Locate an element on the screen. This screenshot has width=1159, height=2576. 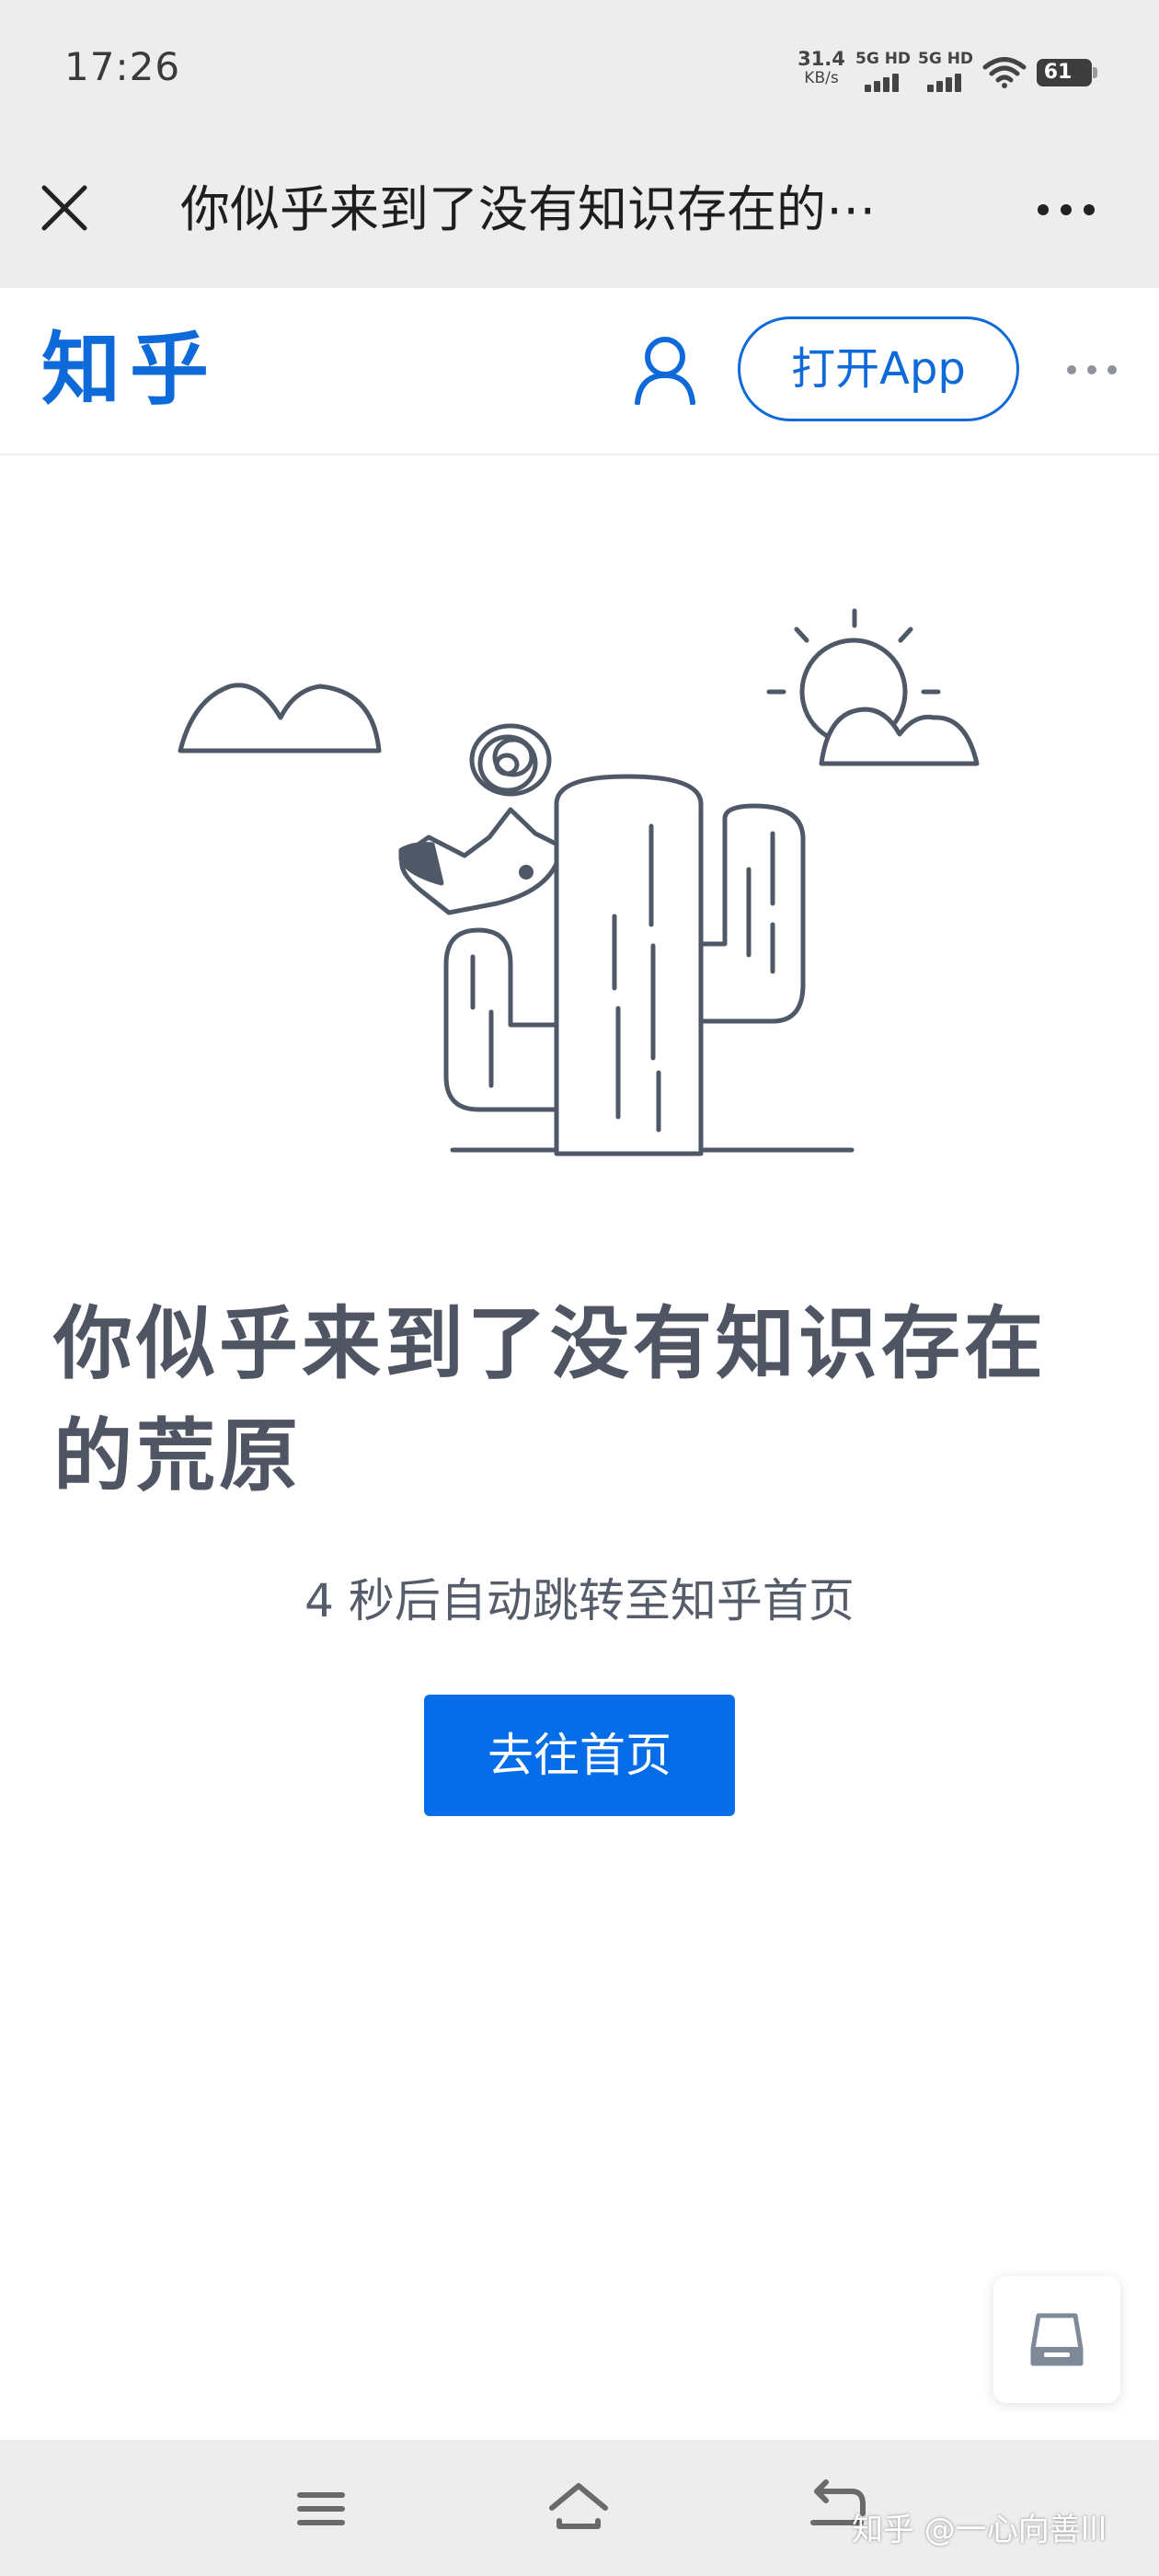
signal-1-icon: 5G HD is located at coordinates (885, 71).